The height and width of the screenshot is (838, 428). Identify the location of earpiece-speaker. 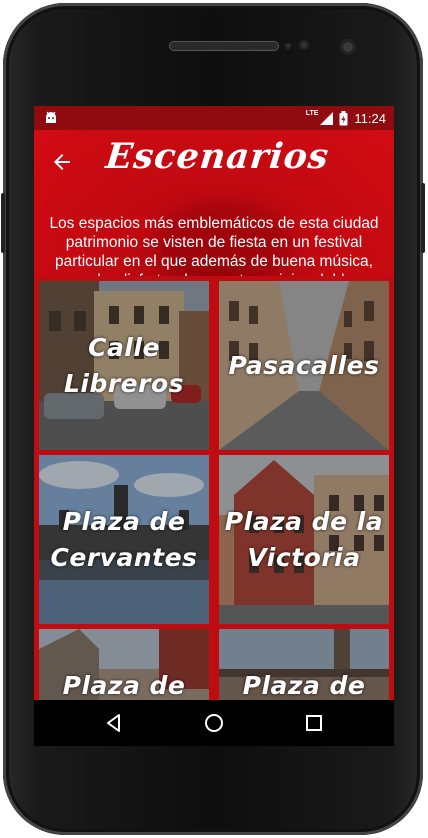
(224, 46).